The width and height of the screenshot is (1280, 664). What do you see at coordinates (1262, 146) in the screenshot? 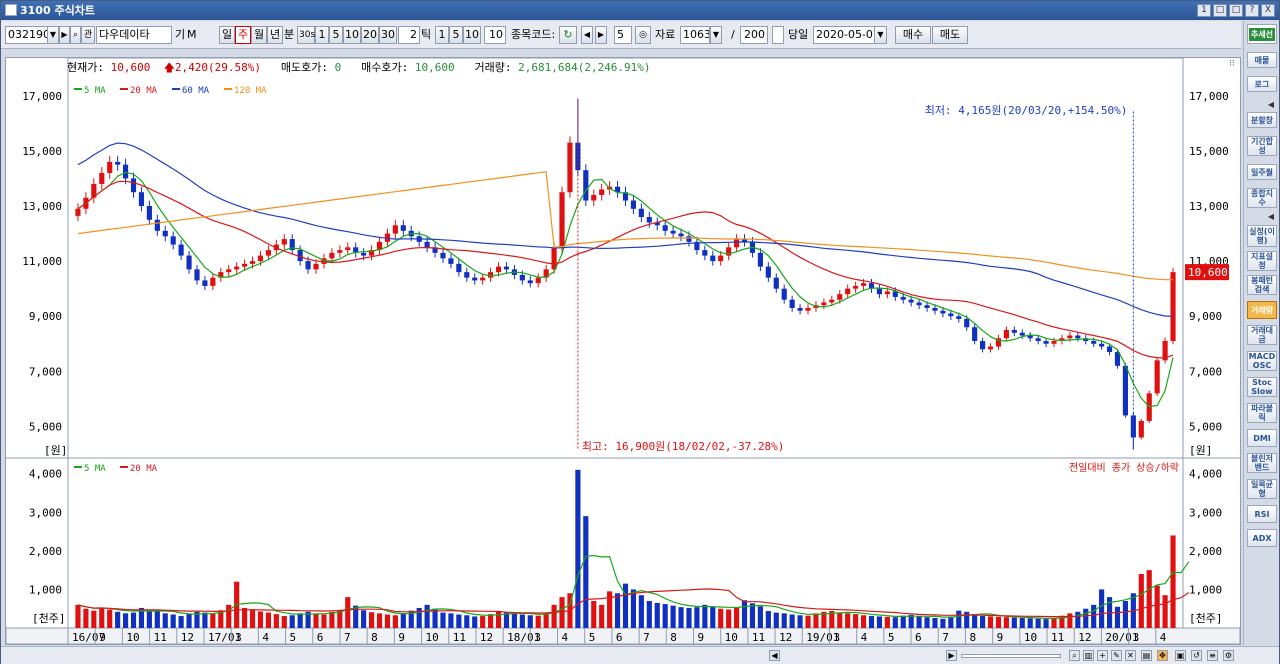
I see `sidebar-item-period-merge: 기간합성` at bounding box center [1262, 146].